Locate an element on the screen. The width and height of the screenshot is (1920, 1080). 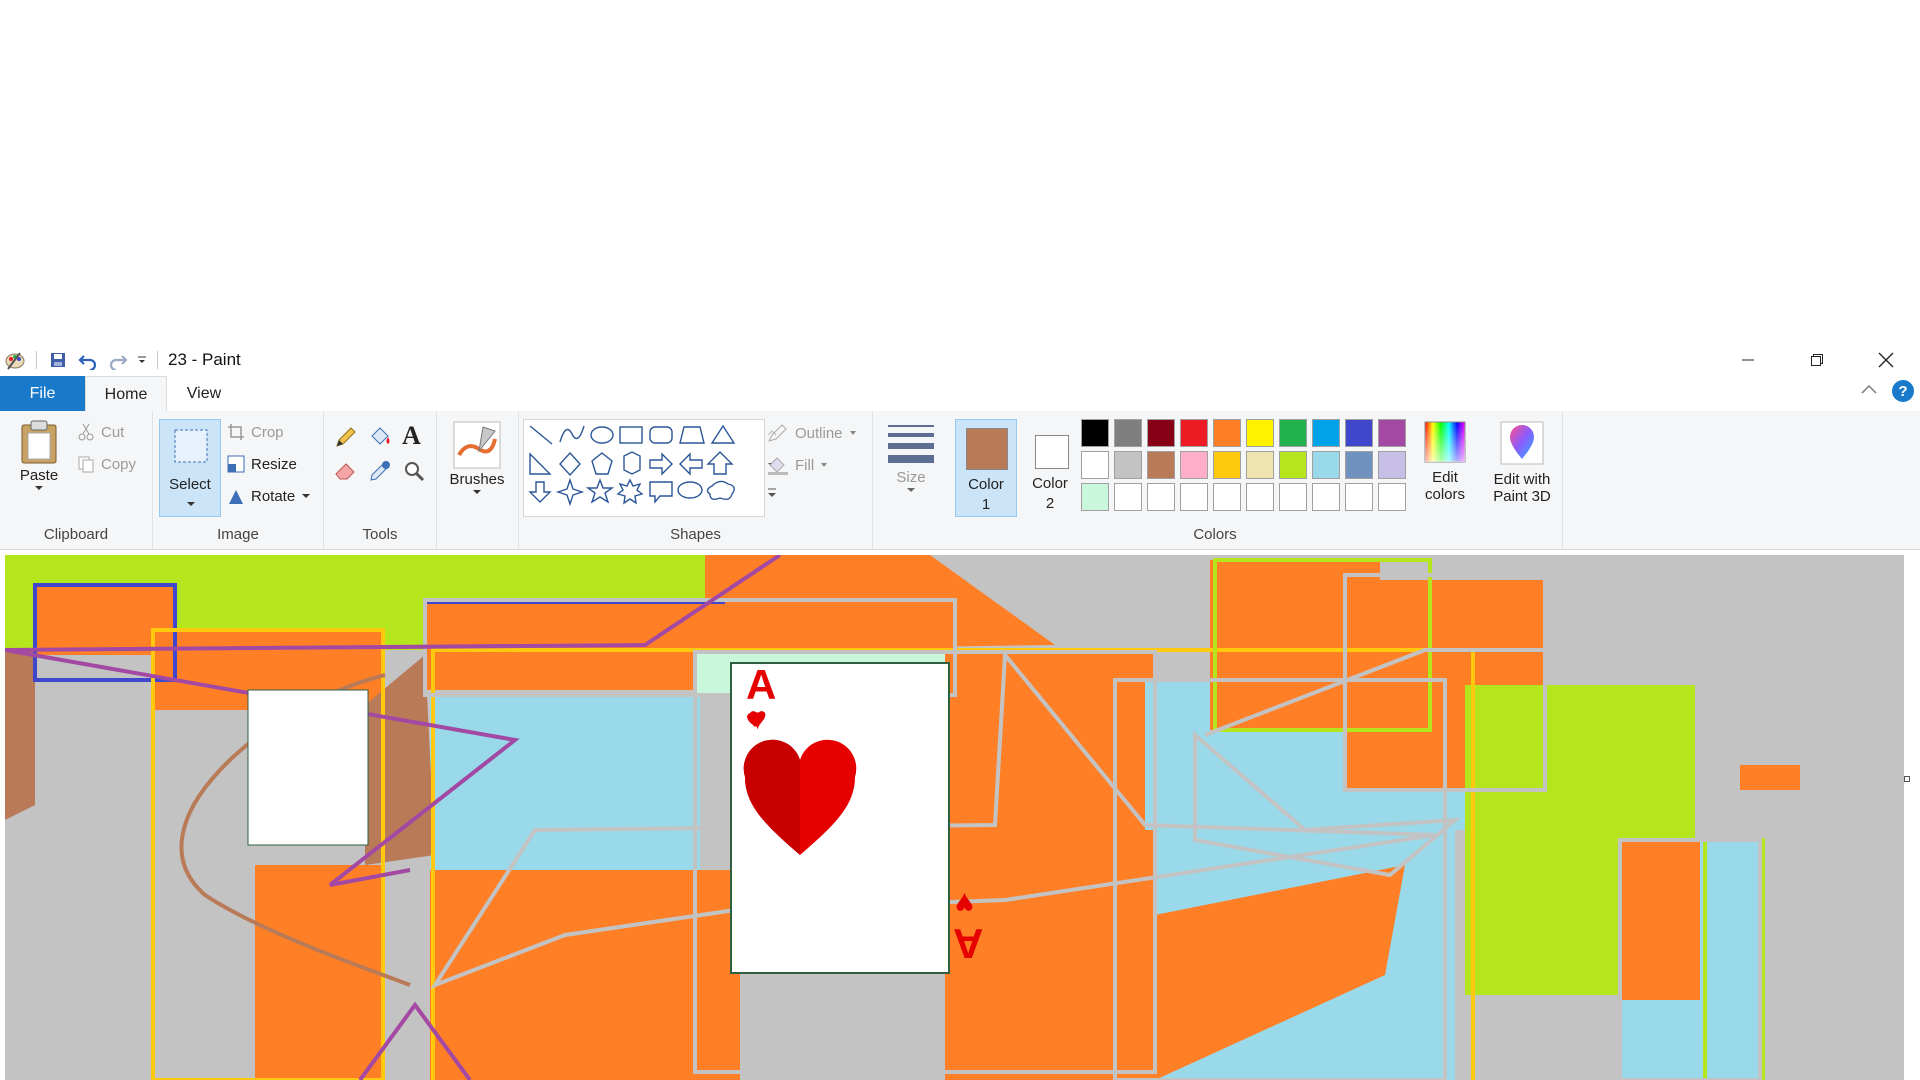
crop-button: Crop is located at coordinates (255, 432).